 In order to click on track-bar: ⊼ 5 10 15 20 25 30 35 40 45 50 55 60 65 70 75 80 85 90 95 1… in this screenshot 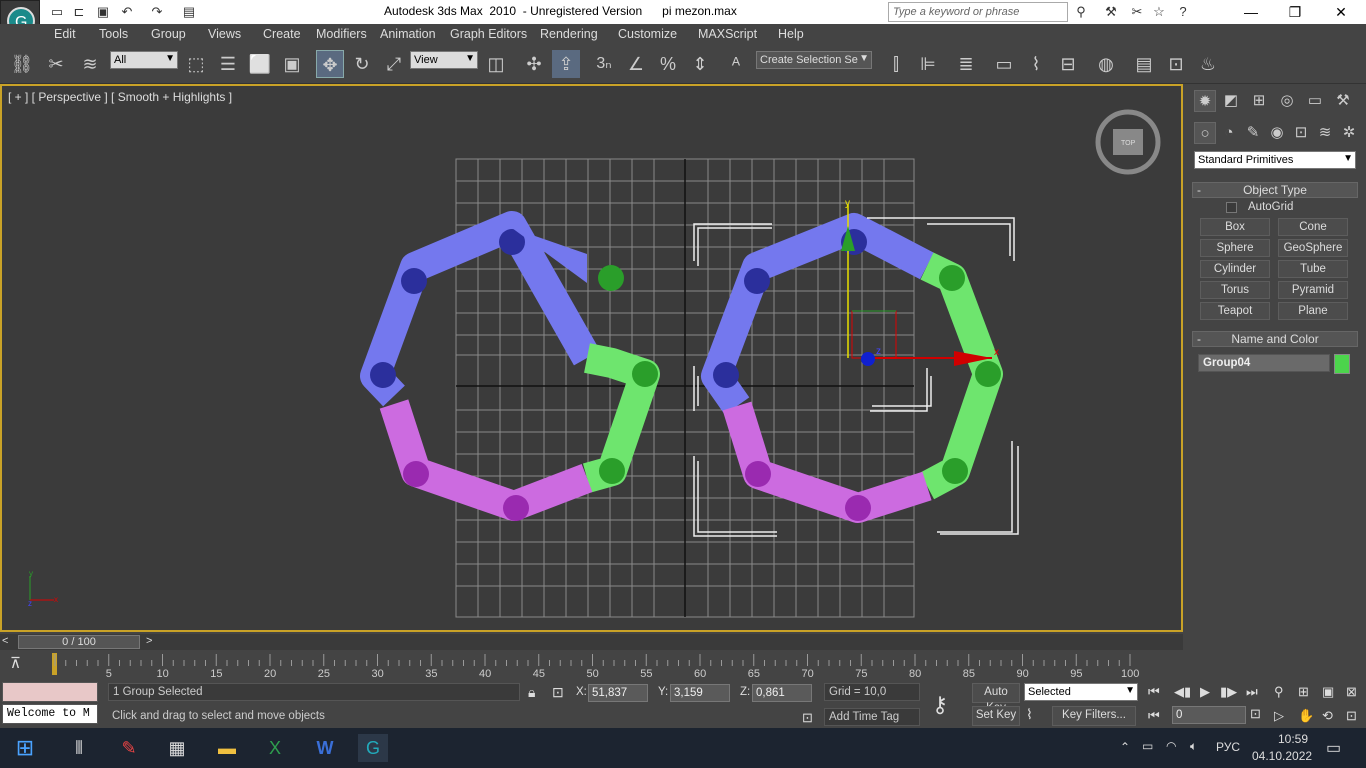, I will do `click(591, 665)`.